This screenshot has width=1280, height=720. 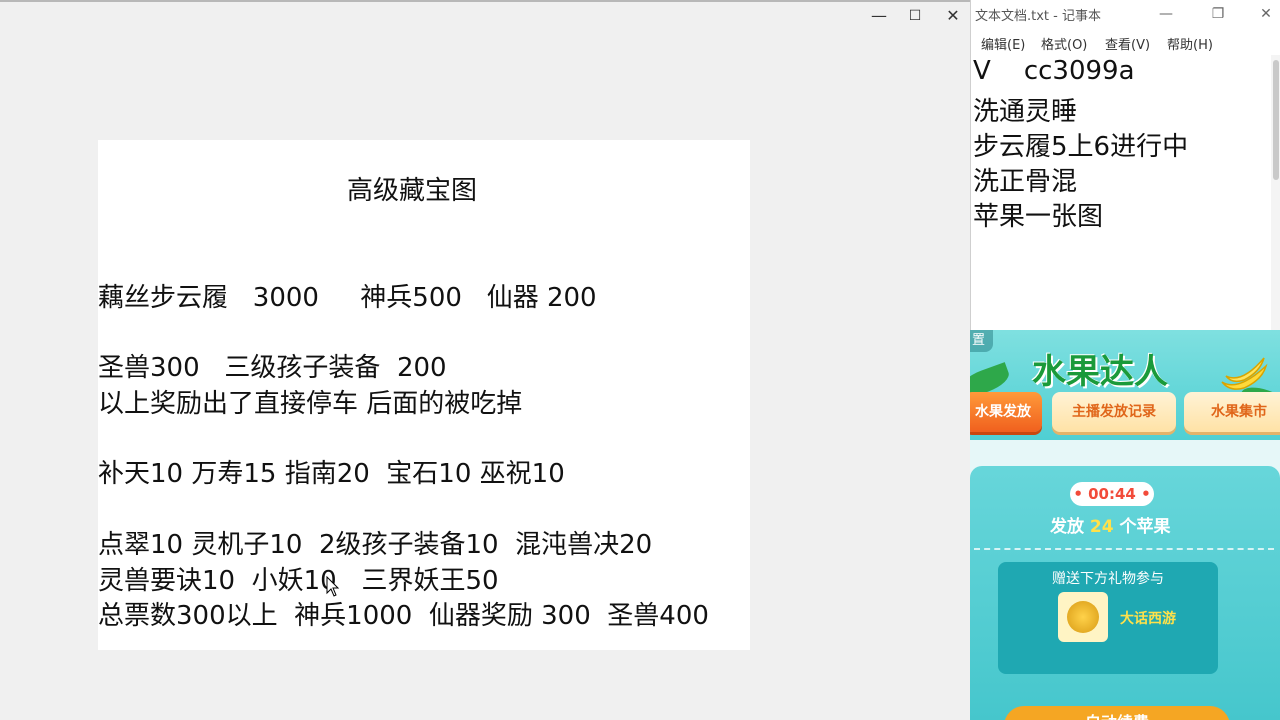 I want to click on mouse-cursor-icon, so click(x=333, y=586).